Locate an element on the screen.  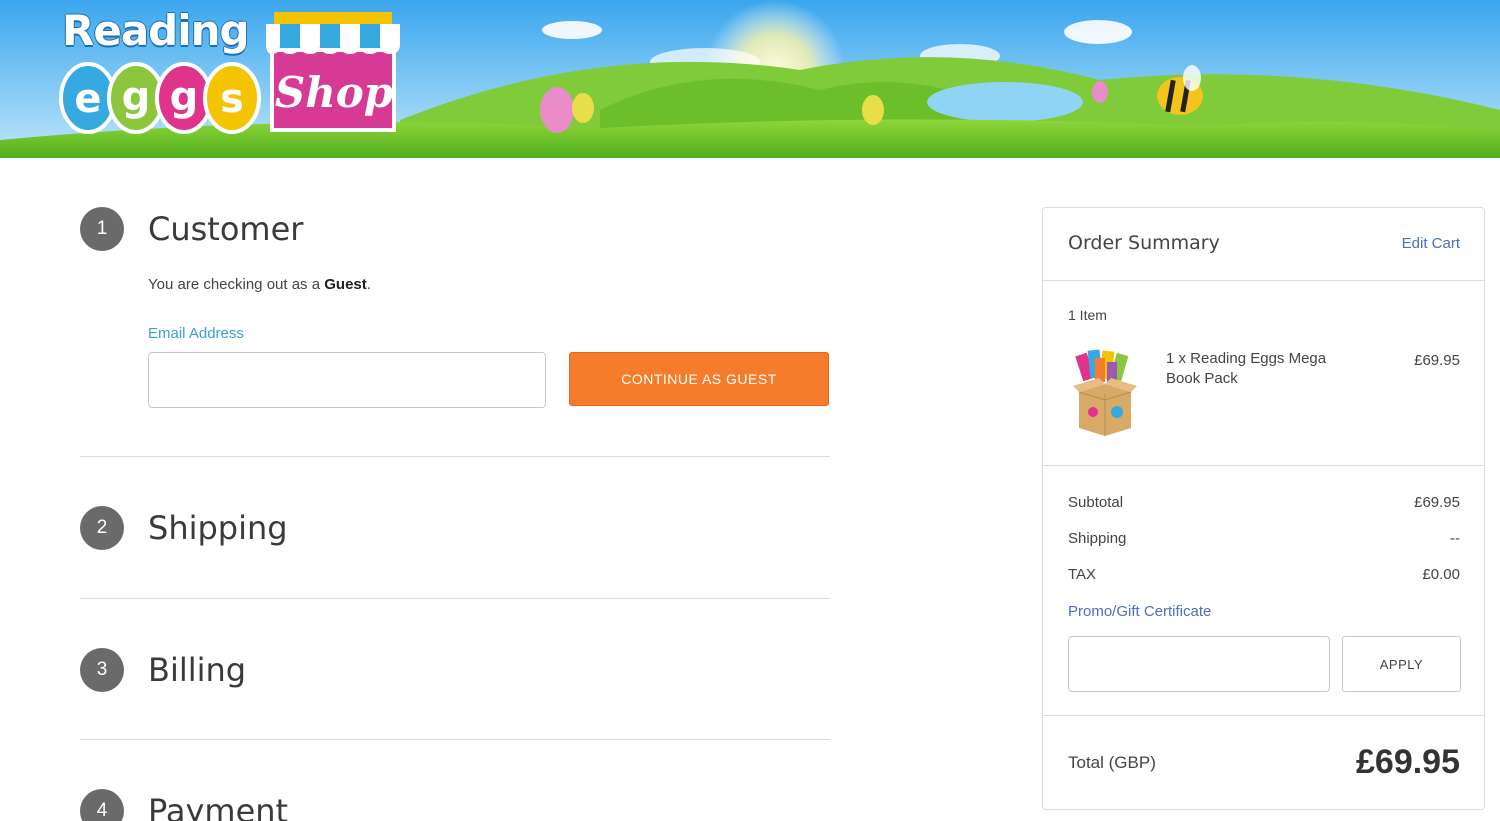
total-label: Total (GBP) is located at coordinates (1112, 762).